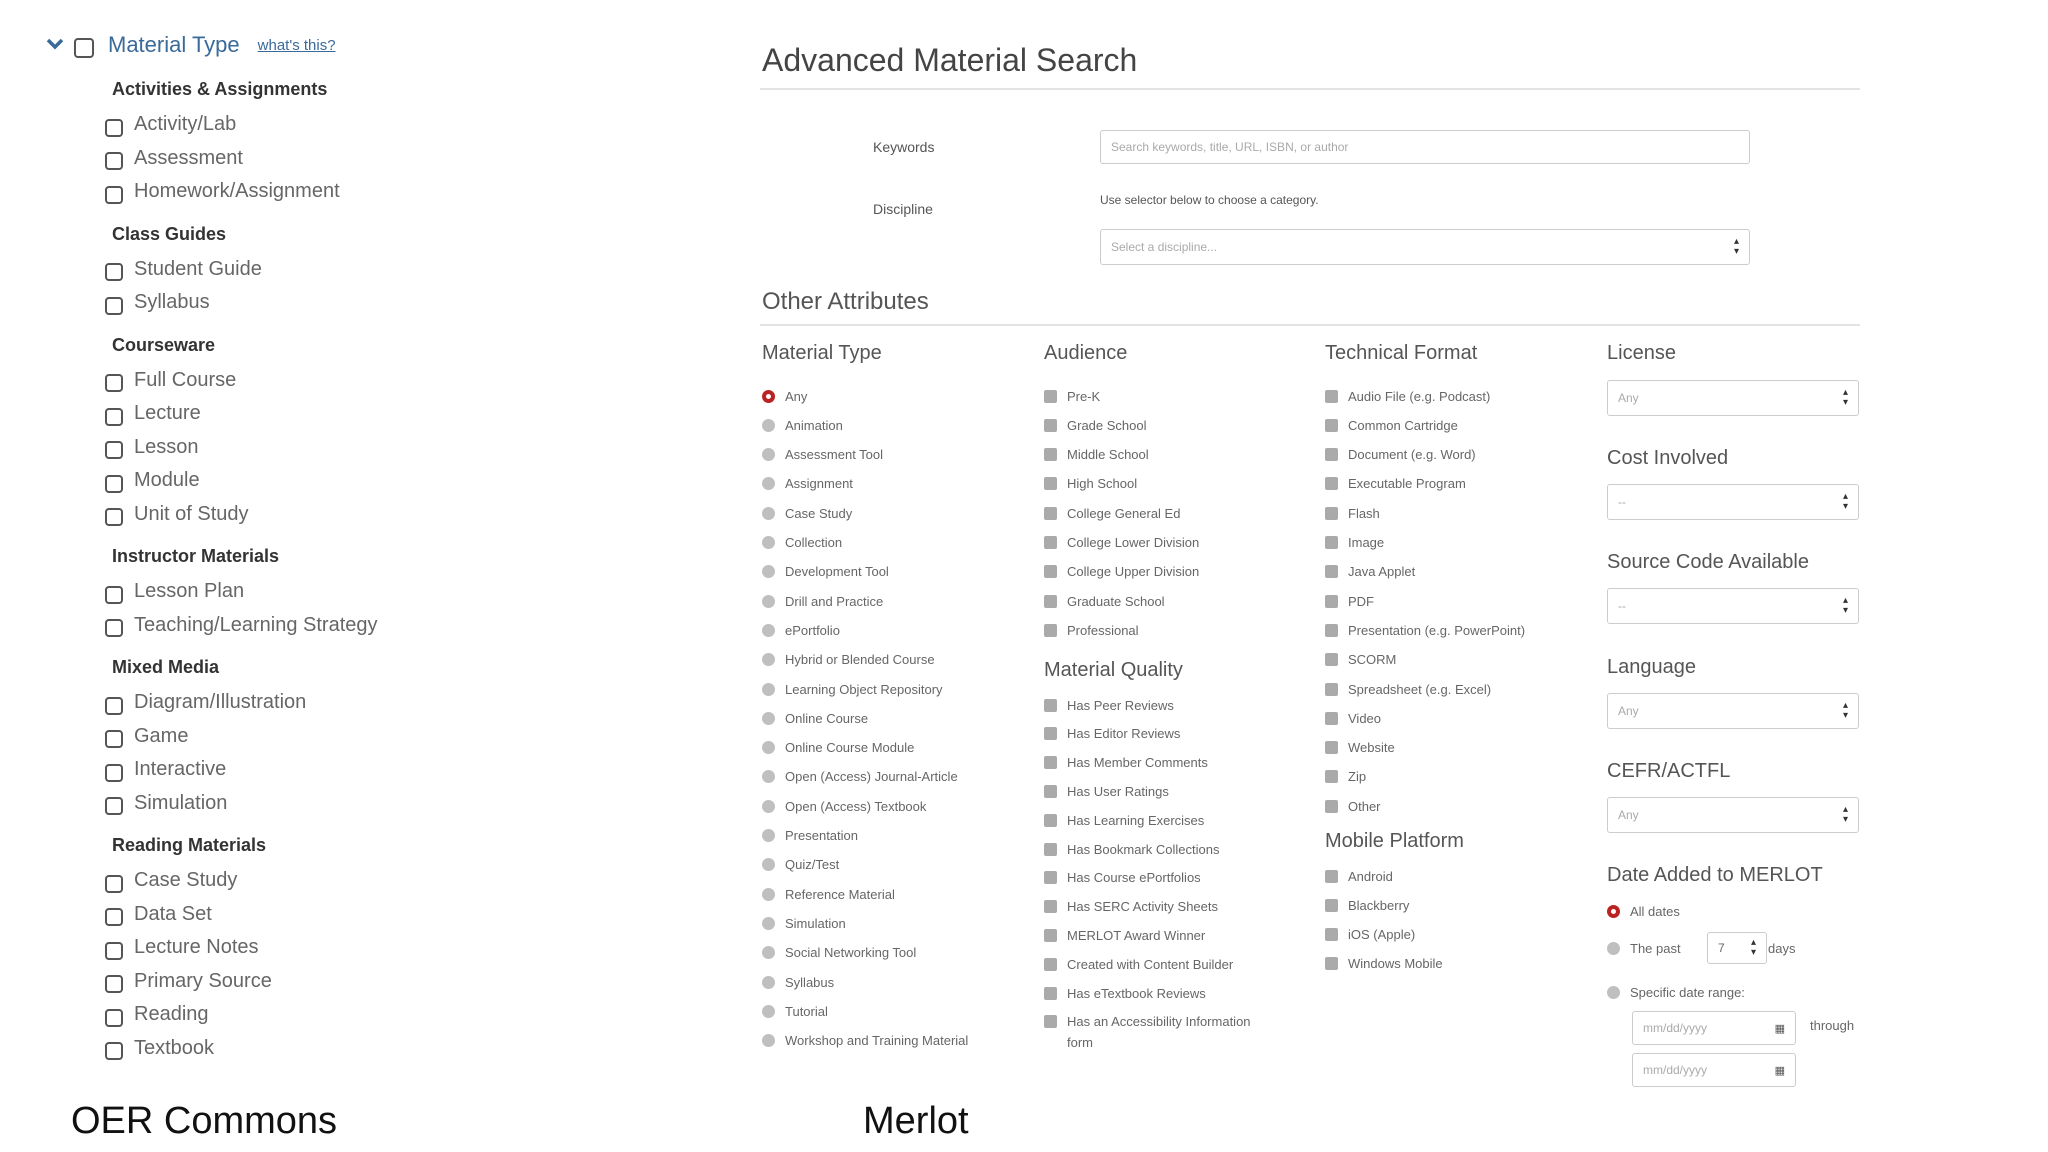 The image size is (2048, 1152). What do you see at coordinates (848, 660) in the screenshot?
I see `mt-col-option: Hybrid or Blended Course` at bounding box center [848, 660].